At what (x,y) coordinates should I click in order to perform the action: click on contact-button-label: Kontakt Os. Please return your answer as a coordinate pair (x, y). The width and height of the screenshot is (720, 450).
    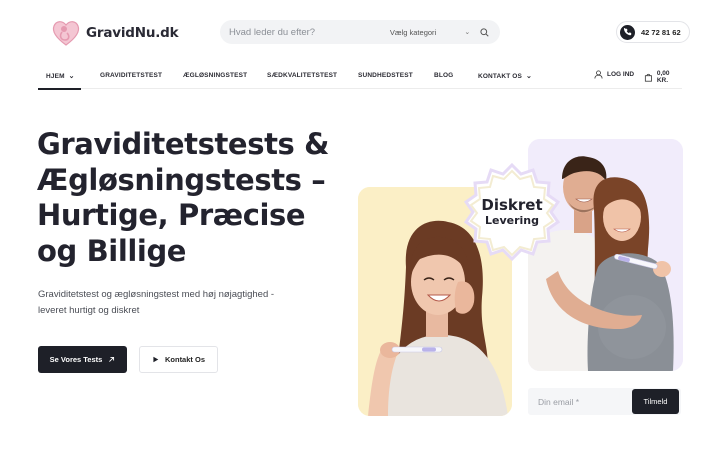
    Looking at the image, I should click on (184, 359).